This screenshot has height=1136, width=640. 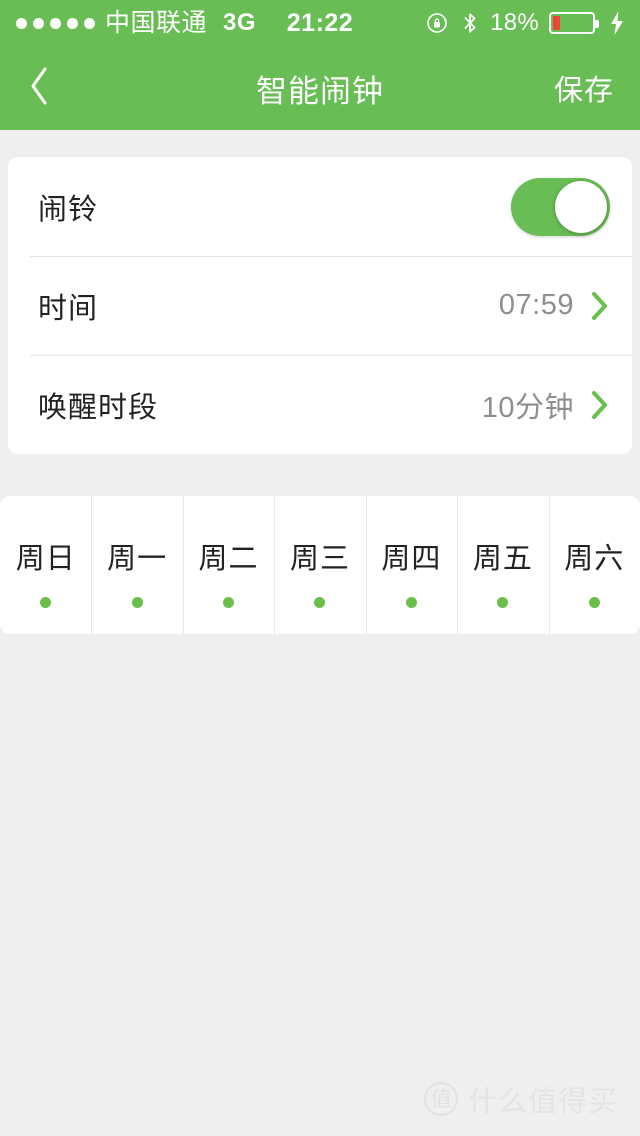 I want to click on setting-control-alarm, so click(x=560, y=206).